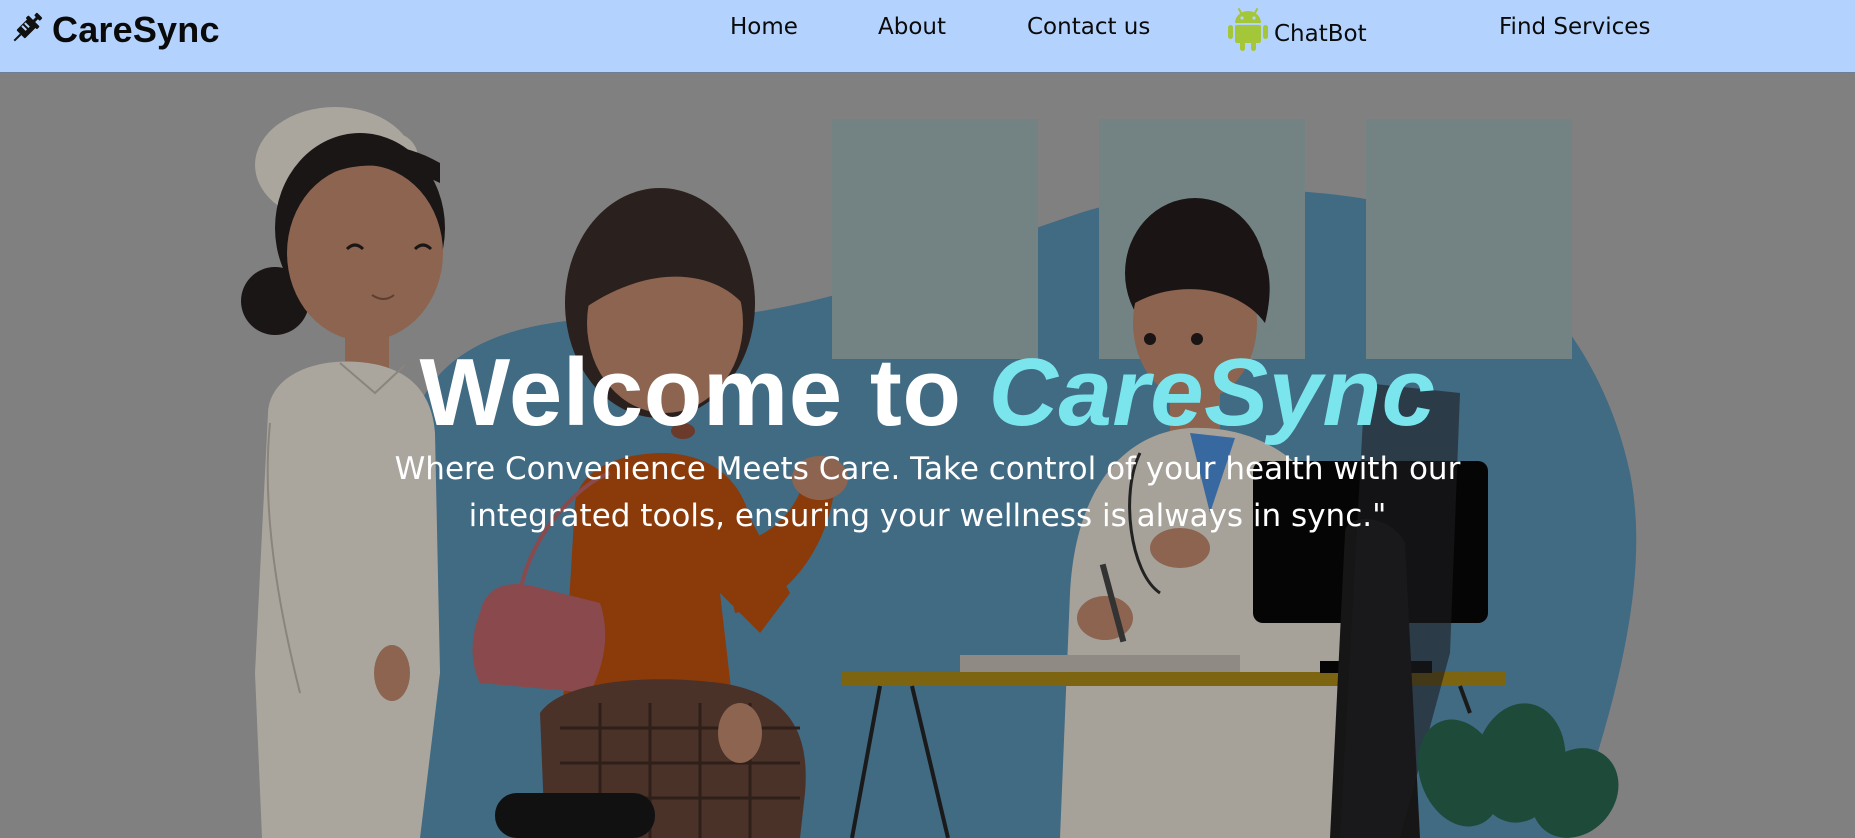  Describe the element at coordinates (1212, 392) in the screenshot. I see `hero-title-accent: CareSync` at that location.